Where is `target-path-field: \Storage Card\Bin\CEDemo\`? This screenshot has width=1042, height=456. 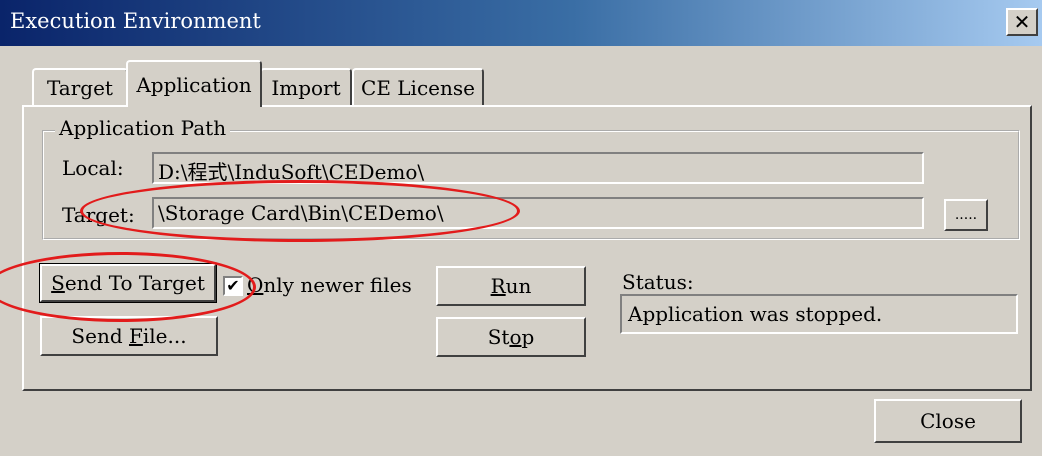 target-path-field: \Storage Card\Bin\CEDemo\ is located at coordinates (538, 213).